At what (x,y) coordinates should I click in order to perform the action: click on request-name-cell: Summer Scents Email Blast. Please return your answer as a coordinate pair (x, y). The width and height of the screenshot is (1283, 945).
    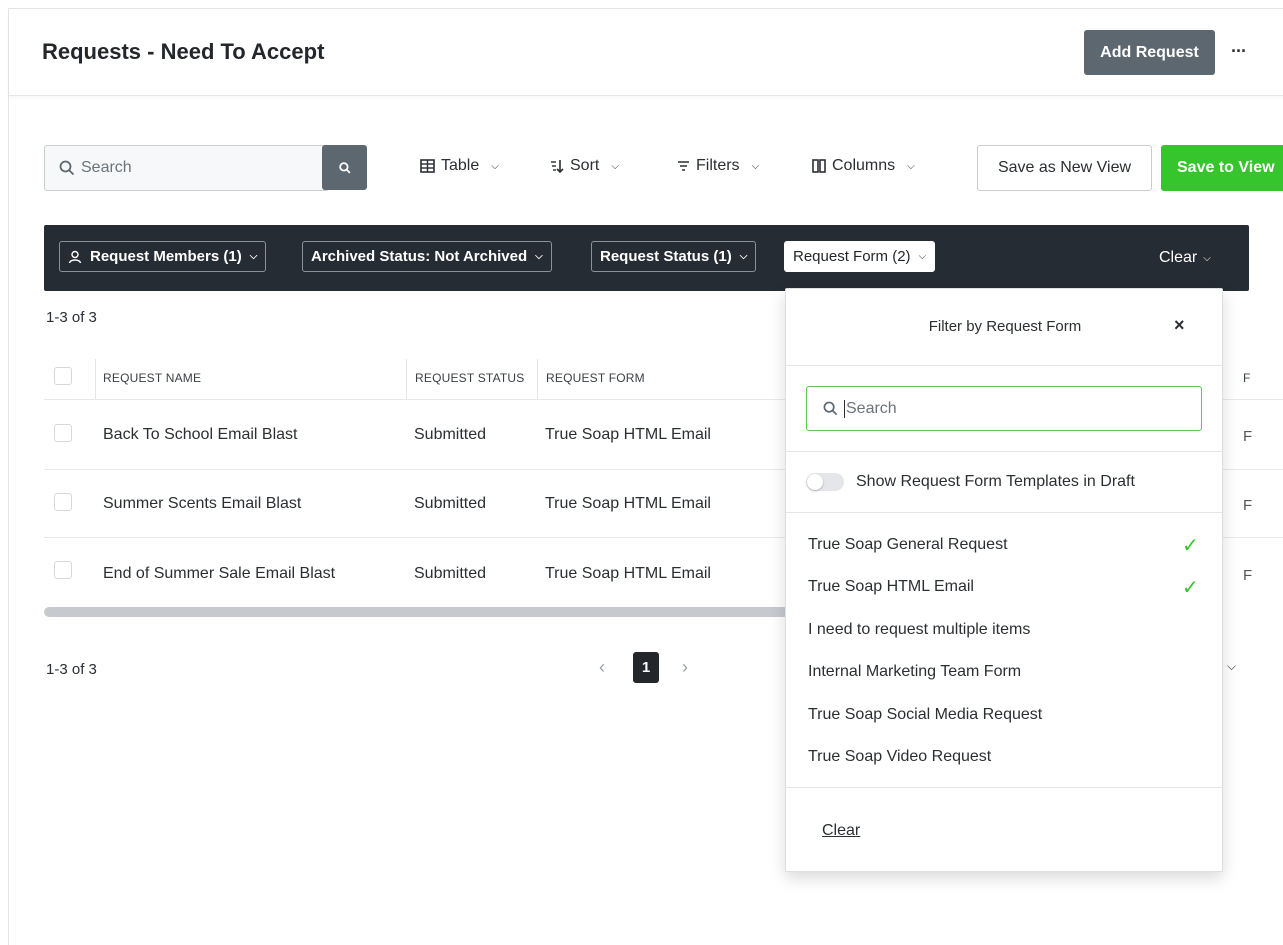
    Looking at the image, I should click on (202, 504).